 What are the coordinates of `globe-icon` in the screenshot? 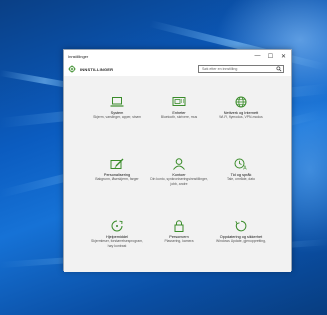 It's located at (241, 102).